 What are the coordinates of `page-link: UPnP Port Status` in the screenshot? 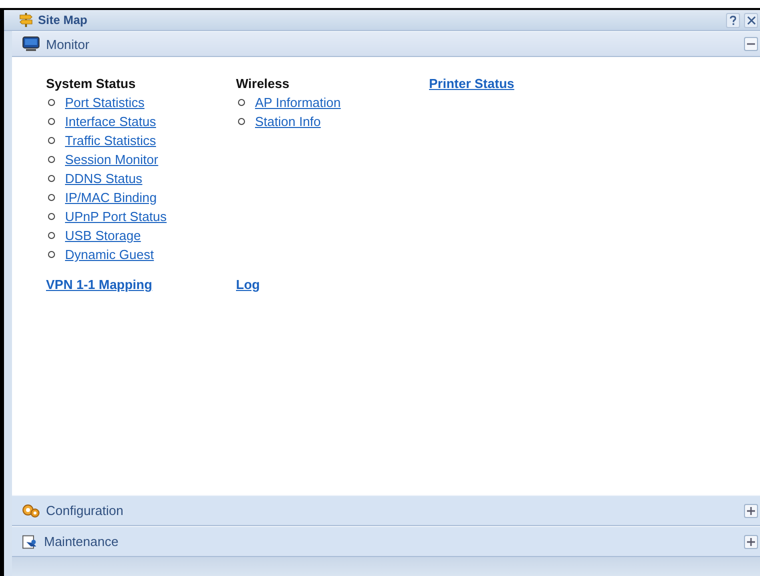 It's located at (116, 216).